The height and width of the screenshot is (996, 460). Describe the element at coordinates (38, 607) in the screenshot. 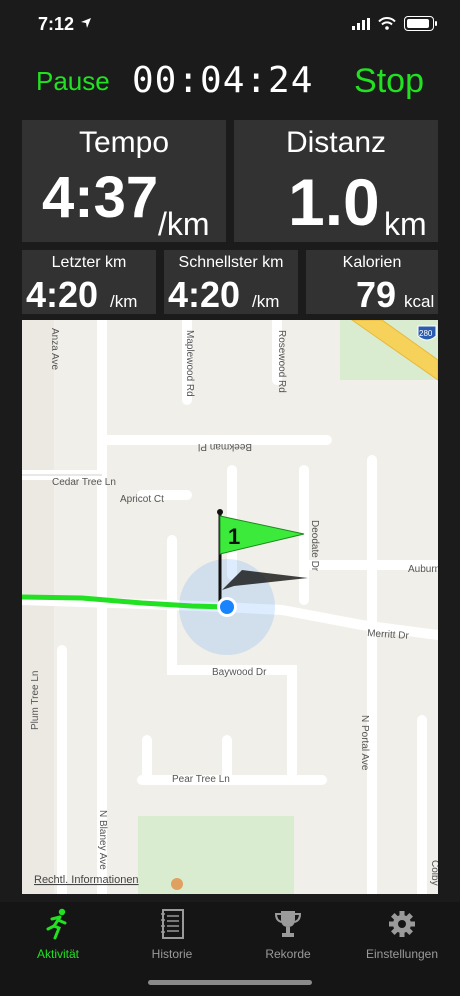

I see `map-block` at that location.